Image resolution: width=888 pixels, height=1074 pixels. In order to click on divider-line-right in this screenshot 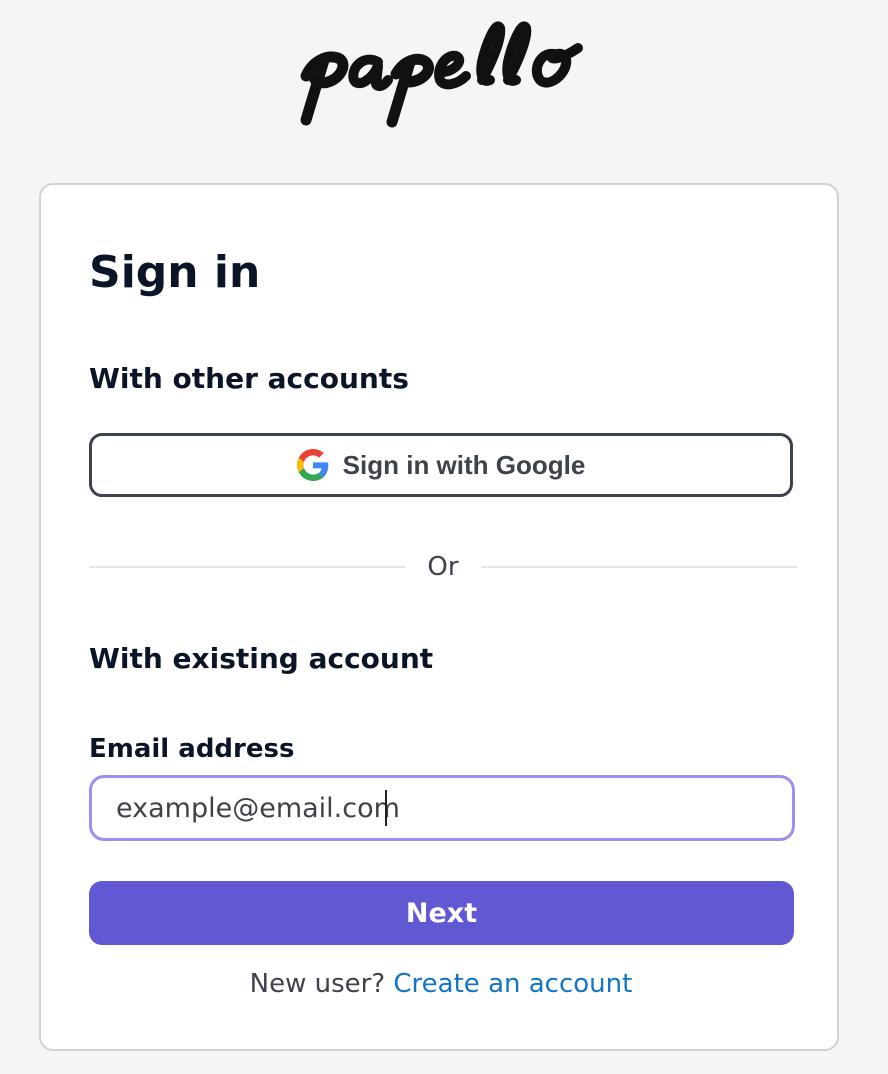, I will do `click(638, 567)`.